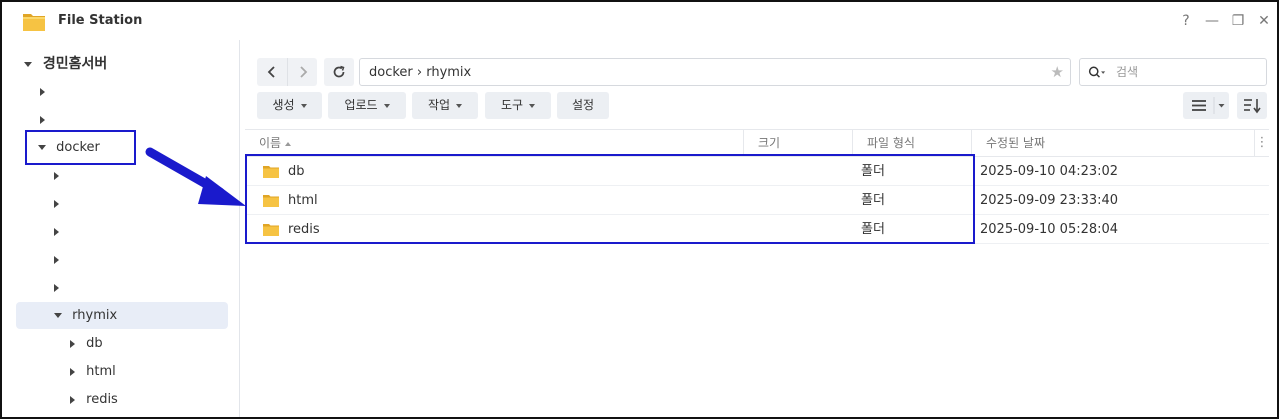 This screenshot has height=419, width=1279. I want to click on file-modified: 2025-09-10 04:23:02, so click(1049, 171).